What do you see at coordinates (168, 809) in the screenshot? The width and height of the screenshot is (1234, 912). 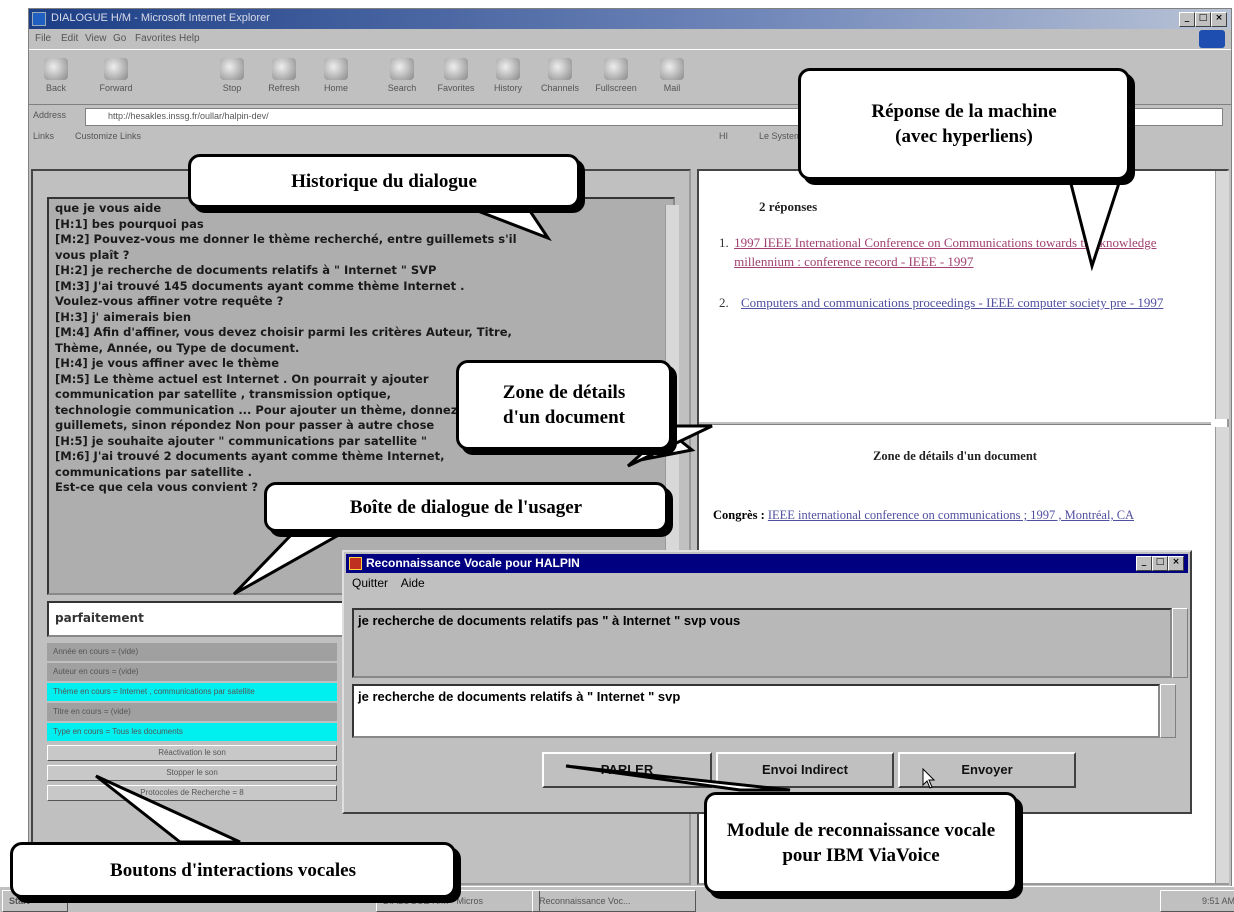 I see `tail-boutons` at bounding box center [168, 809].